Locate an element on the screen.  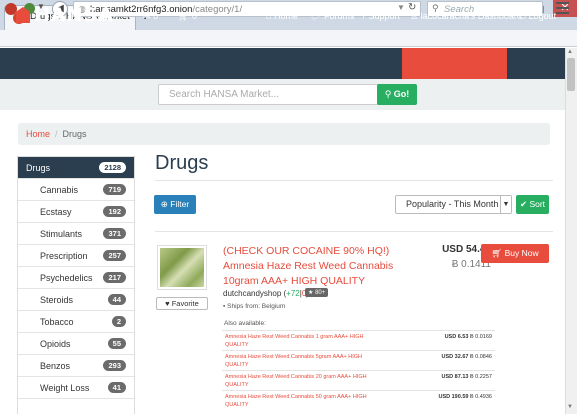
search-icon: ⚲ is located at coordinates (388, 94).